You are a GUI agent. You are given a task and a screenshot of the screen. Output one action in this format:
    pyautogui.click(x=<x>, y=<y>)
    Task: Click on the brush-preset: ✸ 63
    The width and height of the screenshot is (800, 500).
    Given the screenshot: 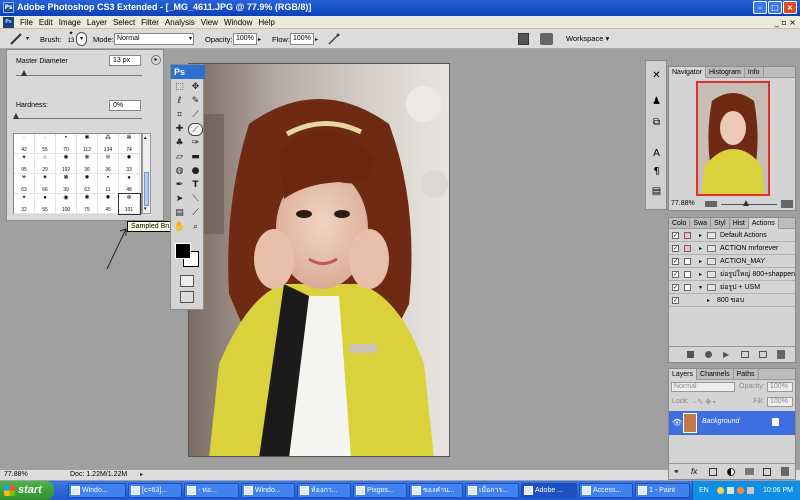 What is the action you would take?
    pyautogui.click(x=87, y=184)
    